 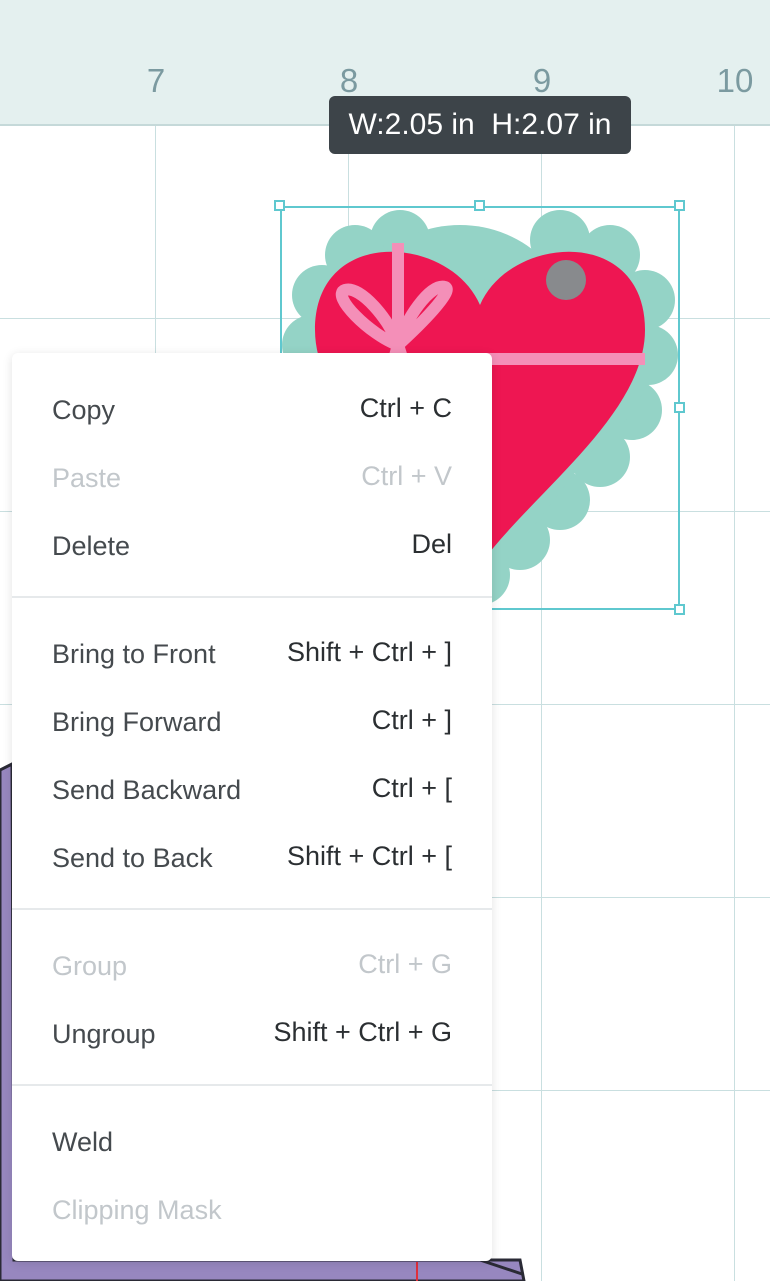 What do you see at coordinates (156, 80) in the screenshot?
I see `ruler-tick-7: 7` at bounding box center [156, 80].